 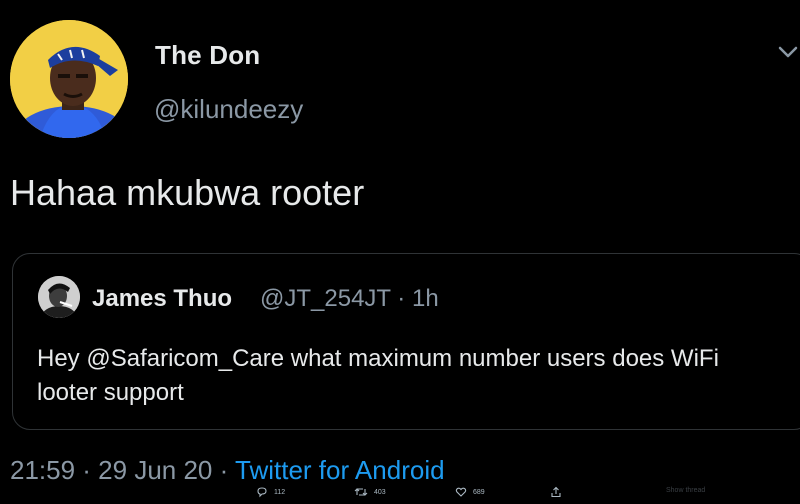 What do you see at coordinates (370, 492) in the screenshot?
I see `retweet-button: 403` at bounding box center [370, 492].